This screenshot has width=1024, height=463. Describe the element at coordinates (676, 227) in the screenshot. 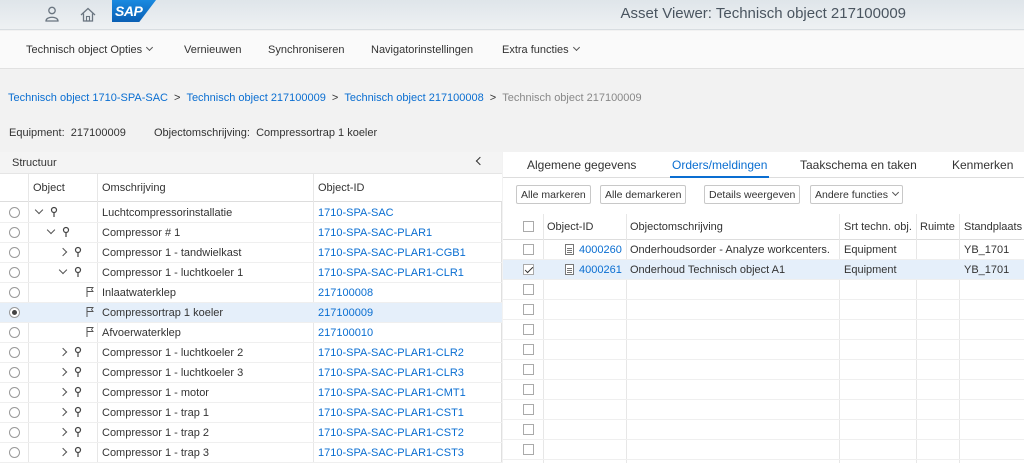

I see `column-header-objectomschrijving: Objectomschrijving` at that location.